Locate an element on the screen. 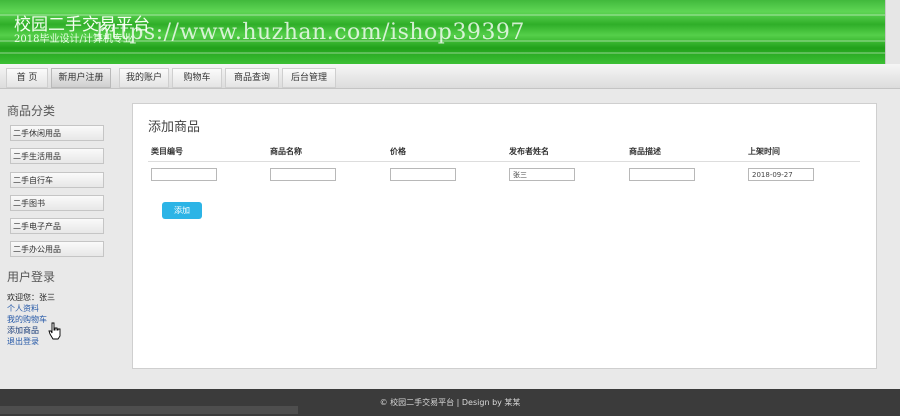 The height and width of the screenshot is (416, 900). listing-date-input: 2018-09-27 is located at coordinates (781, 174).